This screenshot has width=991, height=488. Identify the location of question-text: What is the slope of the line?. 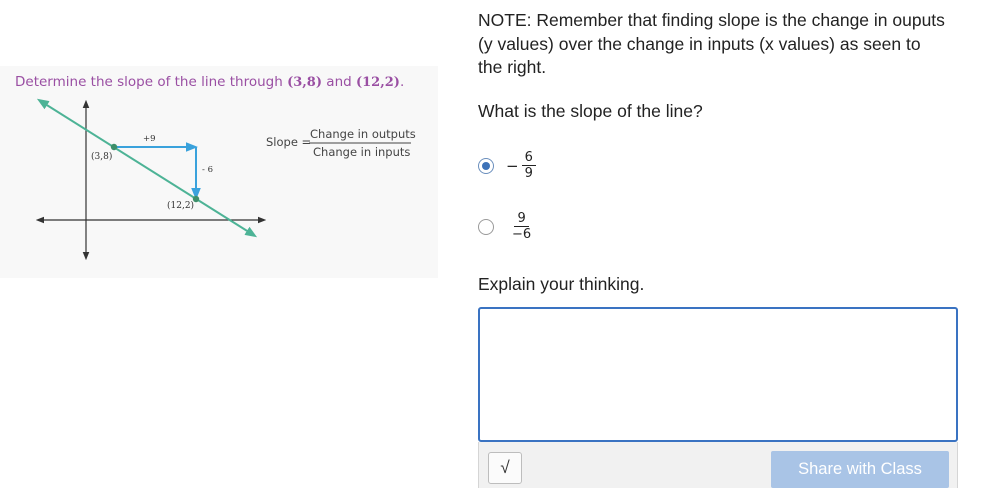
(590, 111).